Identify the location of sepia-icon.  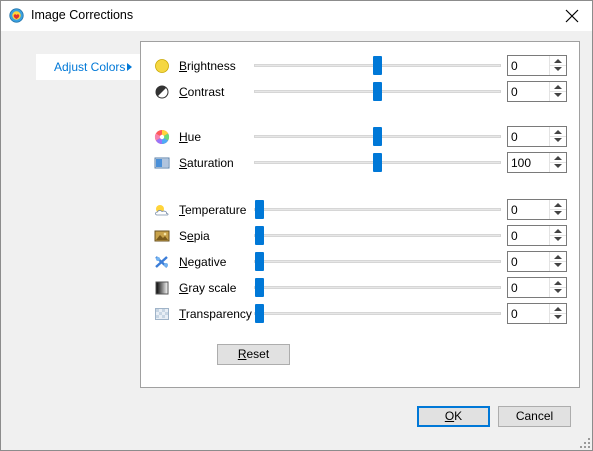
(162, 236).